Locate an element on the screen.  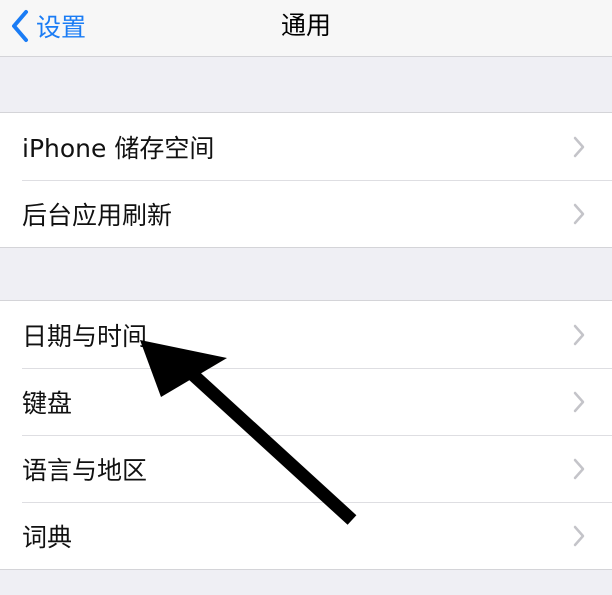
list-item-background-app-refresh: 后台应用刷新 is located at coordinates (306, 213).